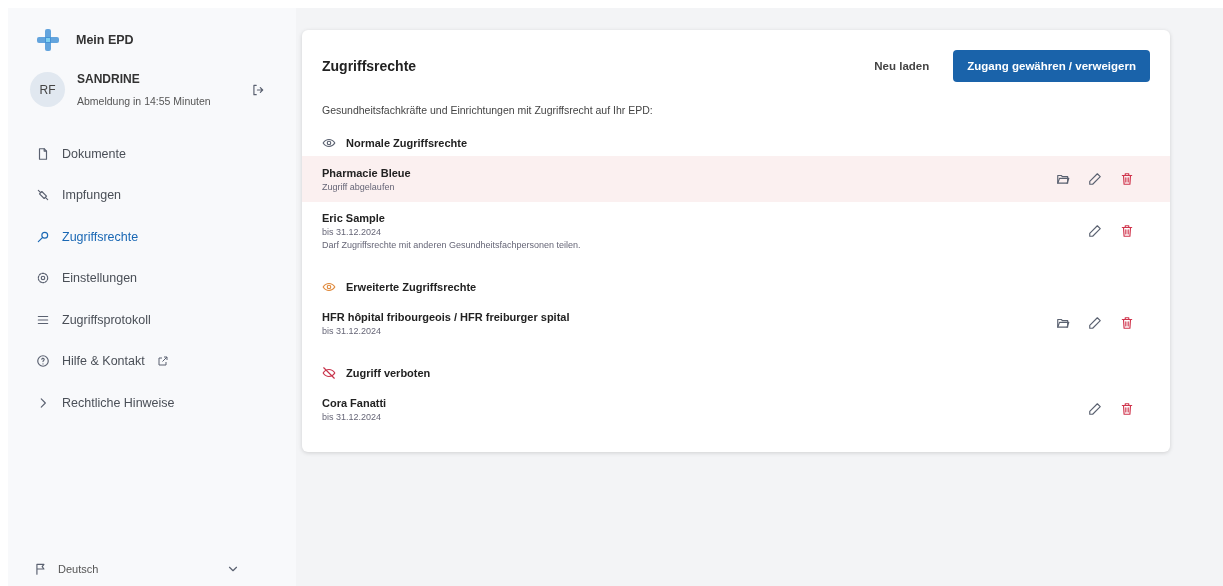 Image resolution: width=1223 pixels, height=586 pixels. What do you see at coordinates (144, 101) in the screenshot?
I see `session-timer: Abmeldung in 14:55 Minuten` at bounding box center [144, 101].